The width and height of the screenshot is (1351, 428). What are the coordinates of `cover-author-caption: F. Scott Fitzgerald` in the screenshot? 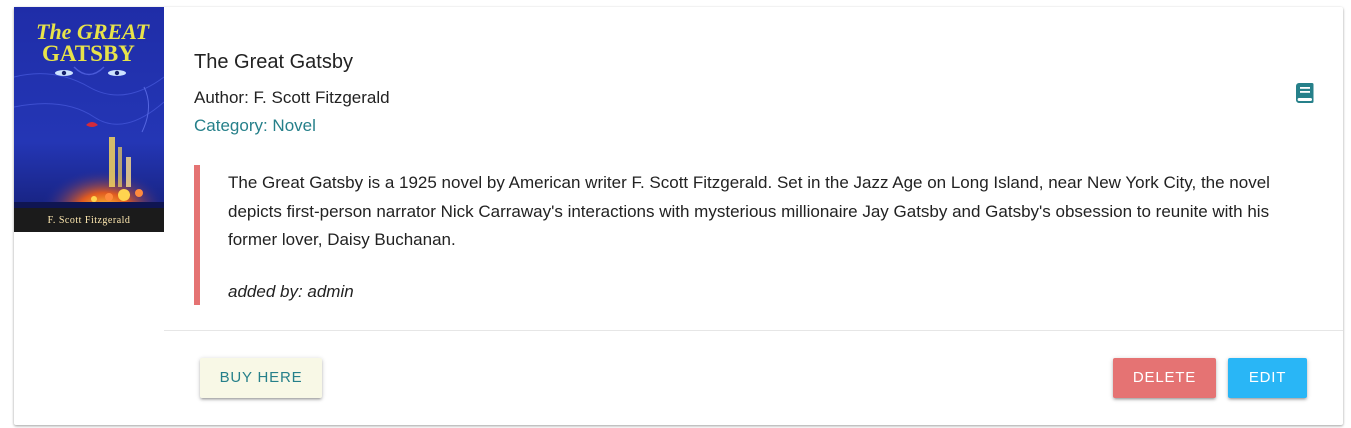 It's located at (89, 220).